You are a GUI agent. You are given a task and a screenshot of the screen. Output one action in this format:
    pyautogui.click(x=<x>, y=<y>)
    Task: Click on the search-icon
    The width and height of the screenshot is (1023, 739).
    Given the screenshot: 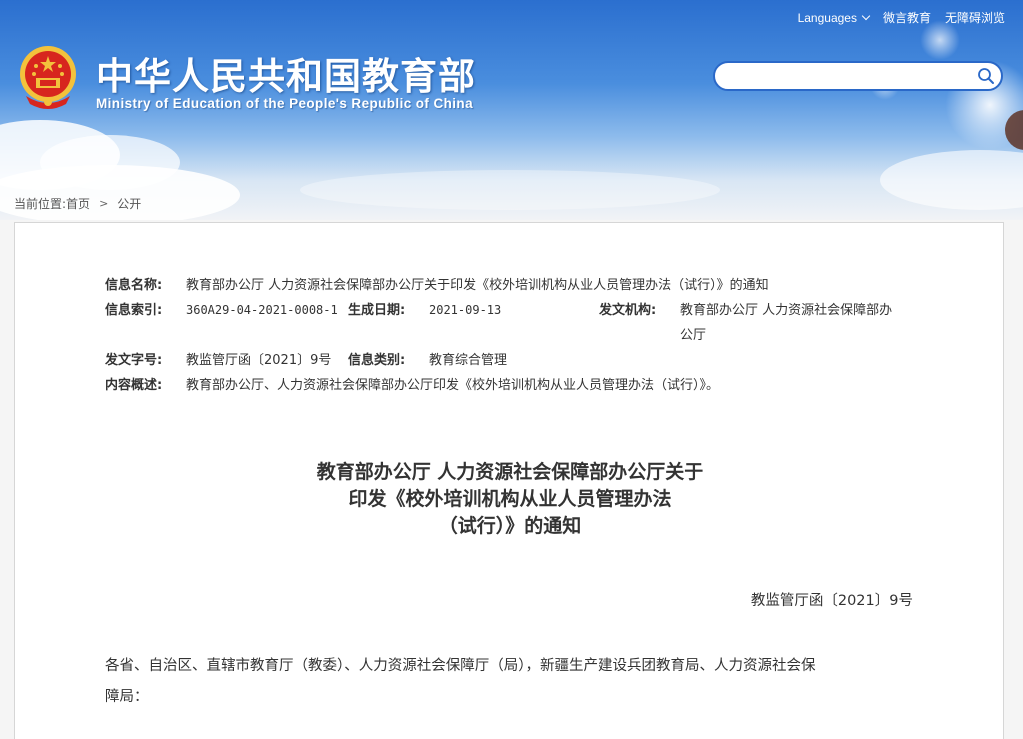 What is the action you would take?
    pyautogui.click(x=986, y=76)
    